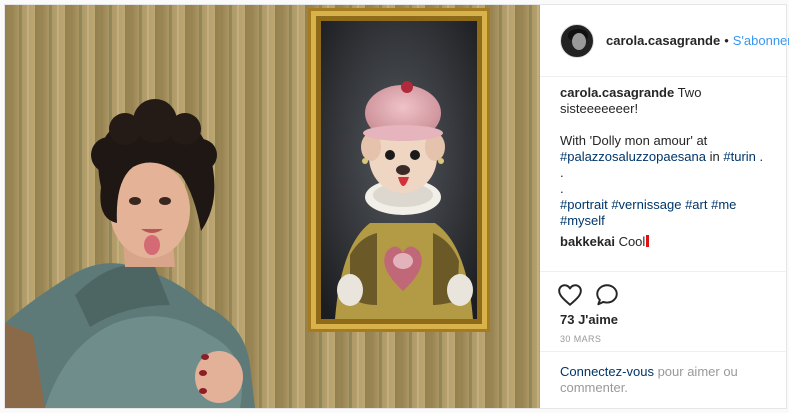  I want to click on caption-in-word: in, so click(714, 156).